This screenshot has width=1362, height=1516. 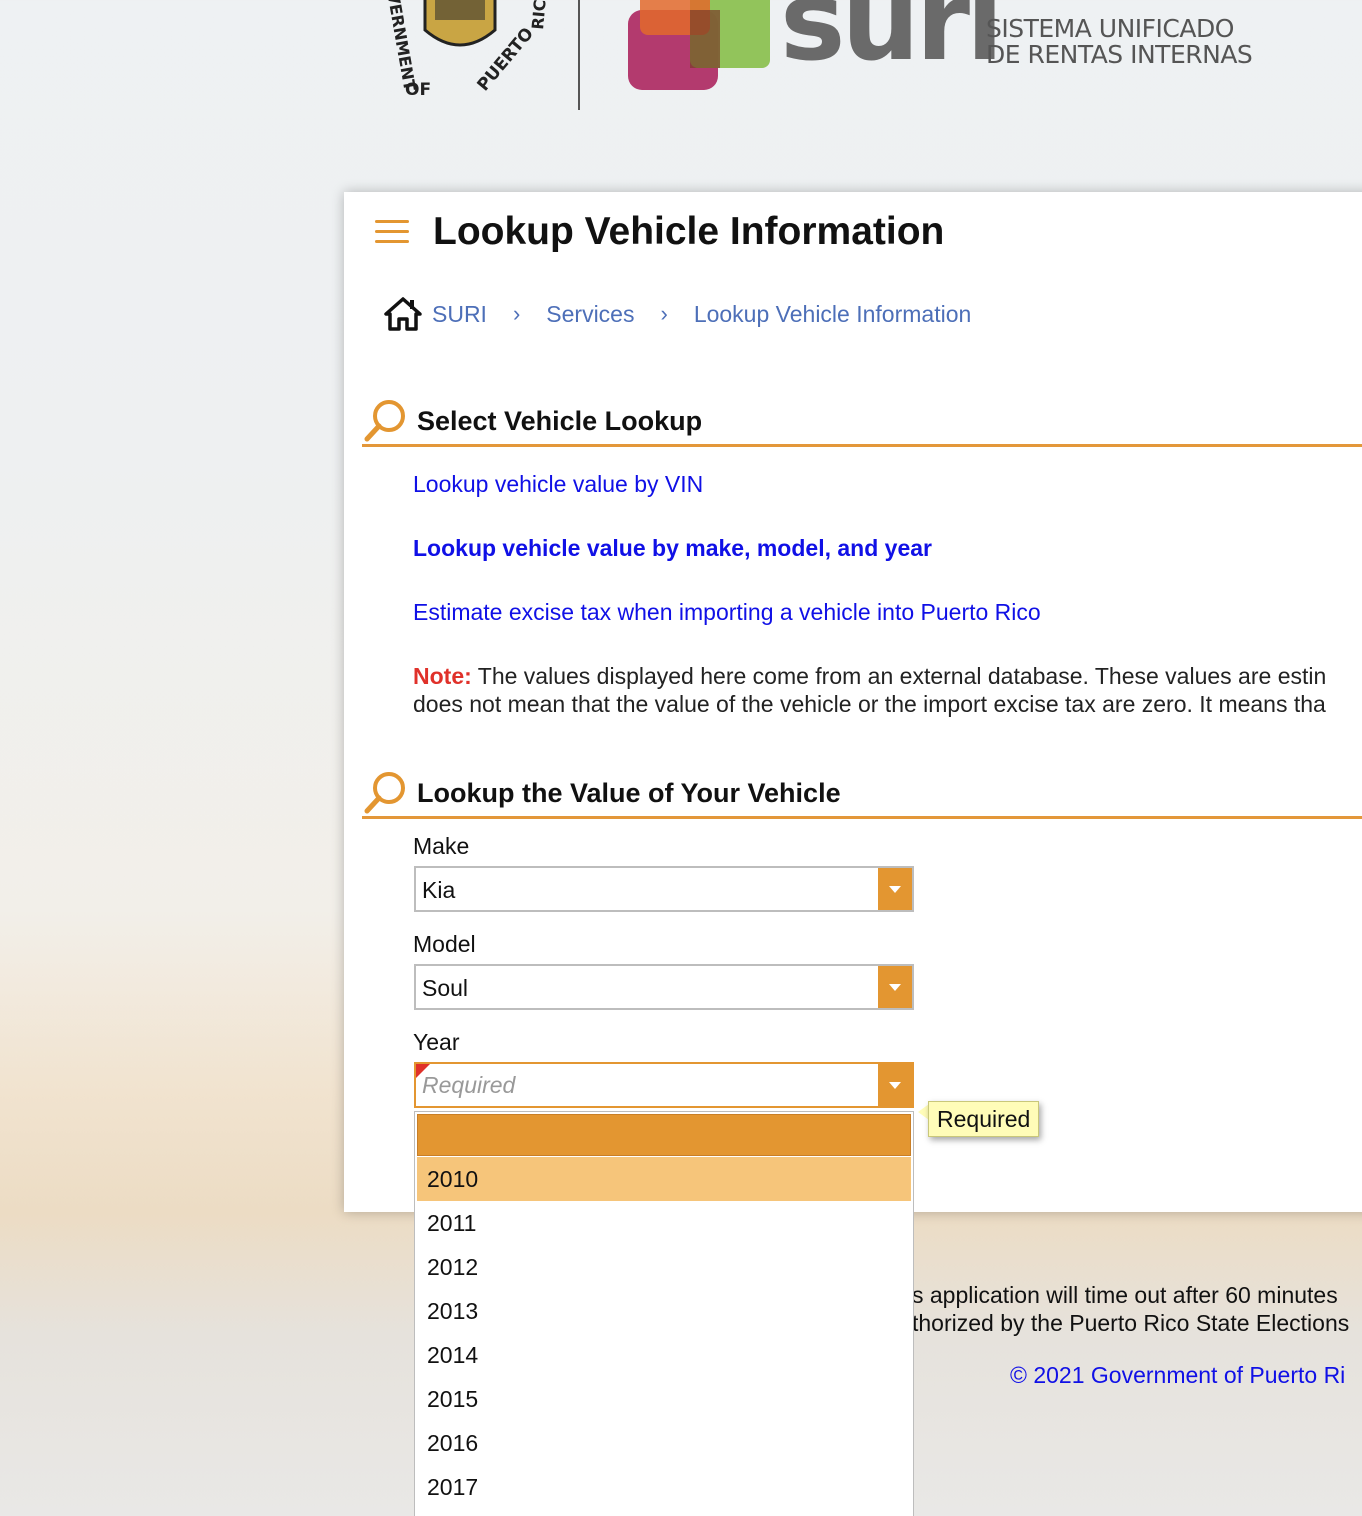 I want to click on menu-icon, so click(x=392, y=232).